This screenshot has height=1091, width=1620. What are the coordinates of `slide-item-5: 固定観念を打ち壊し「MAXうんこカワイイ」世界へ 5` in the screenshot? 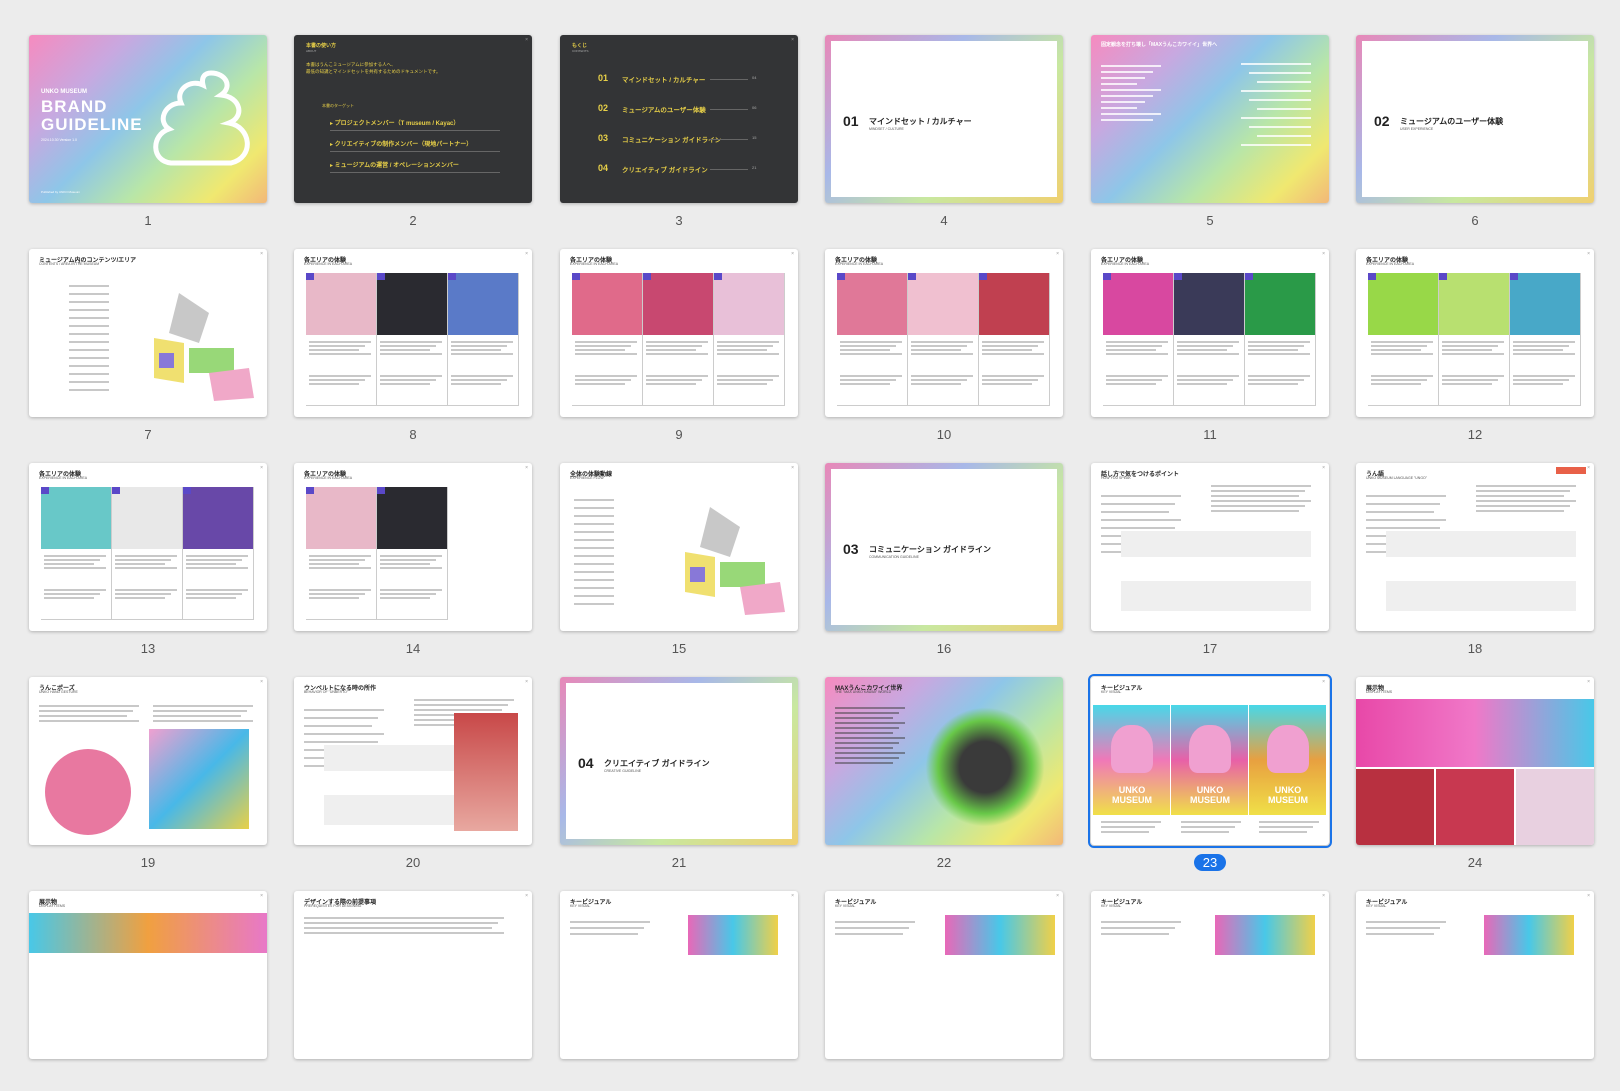 It's located at (1210, 135).